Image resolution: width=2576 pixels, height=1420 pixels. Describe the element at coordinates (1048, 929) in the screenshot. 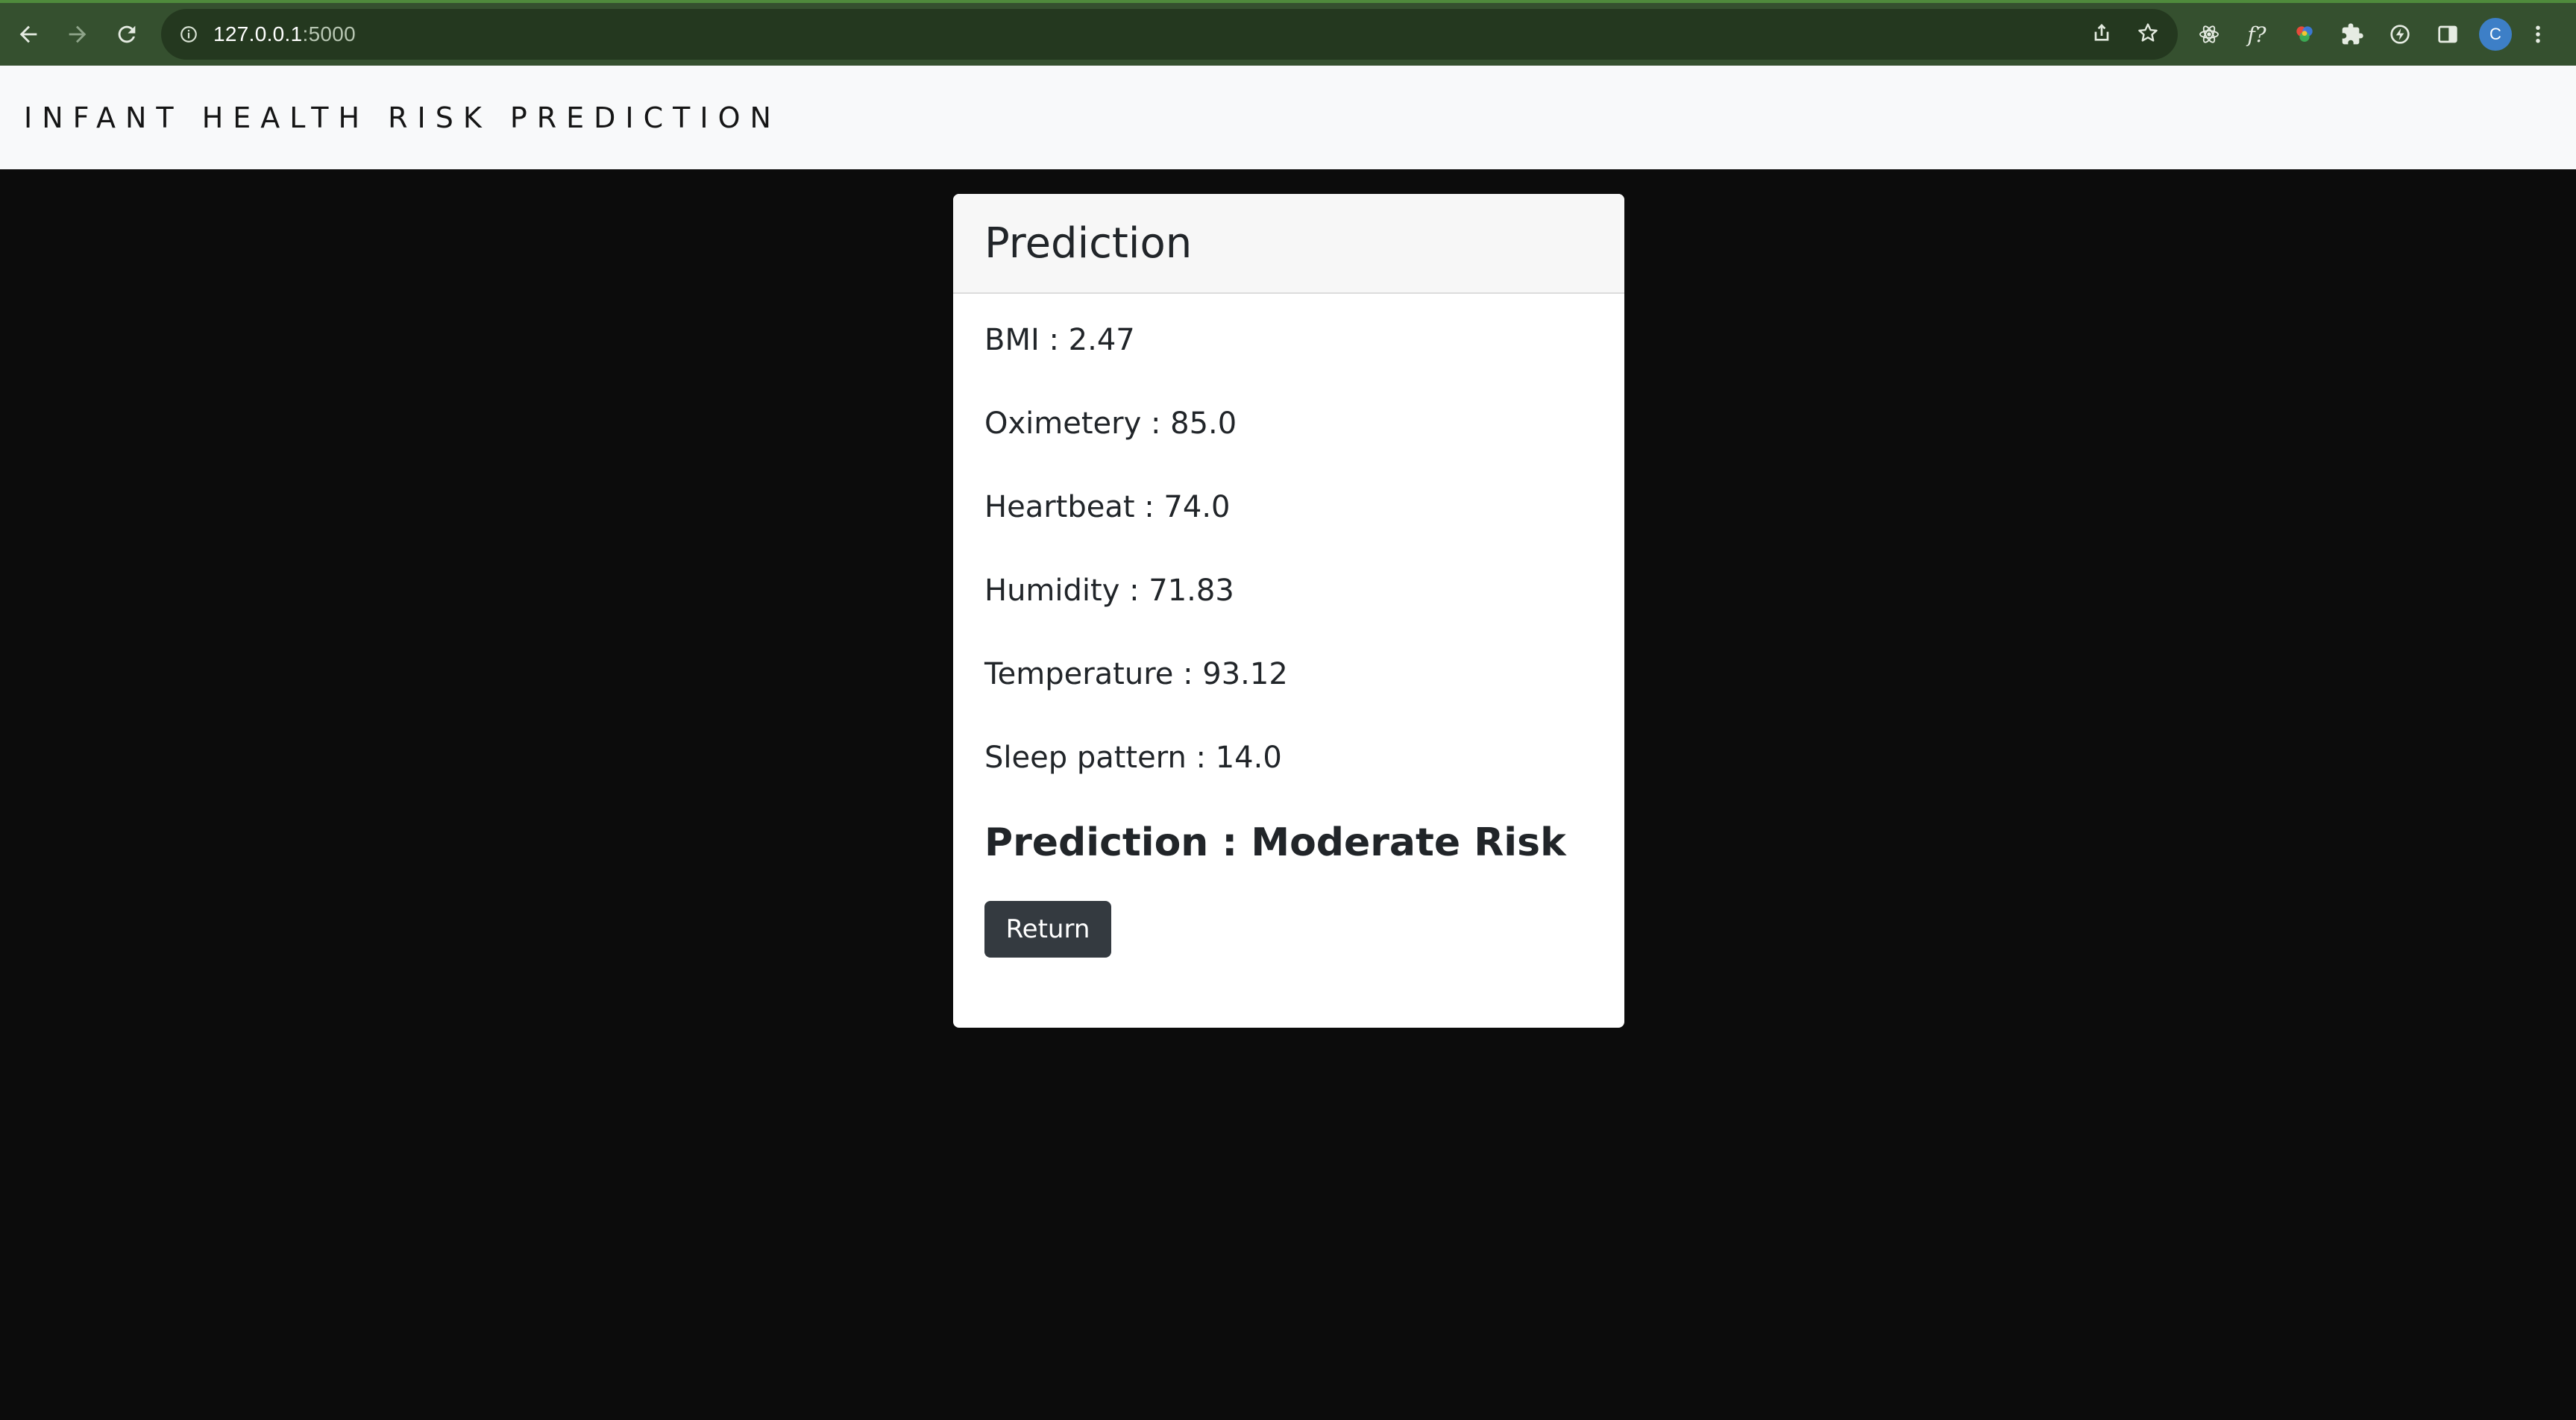

I see `return-button: Return` at that location.